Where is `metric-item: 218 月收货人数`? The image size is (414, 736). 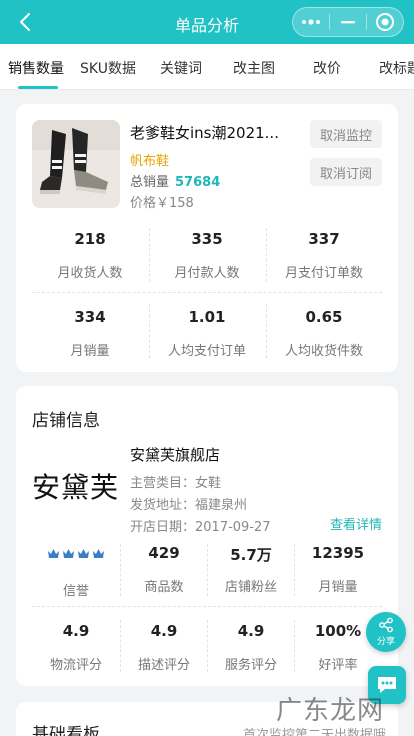
metric-item: 218 月收货人数 is located at coordinates (90, 255).